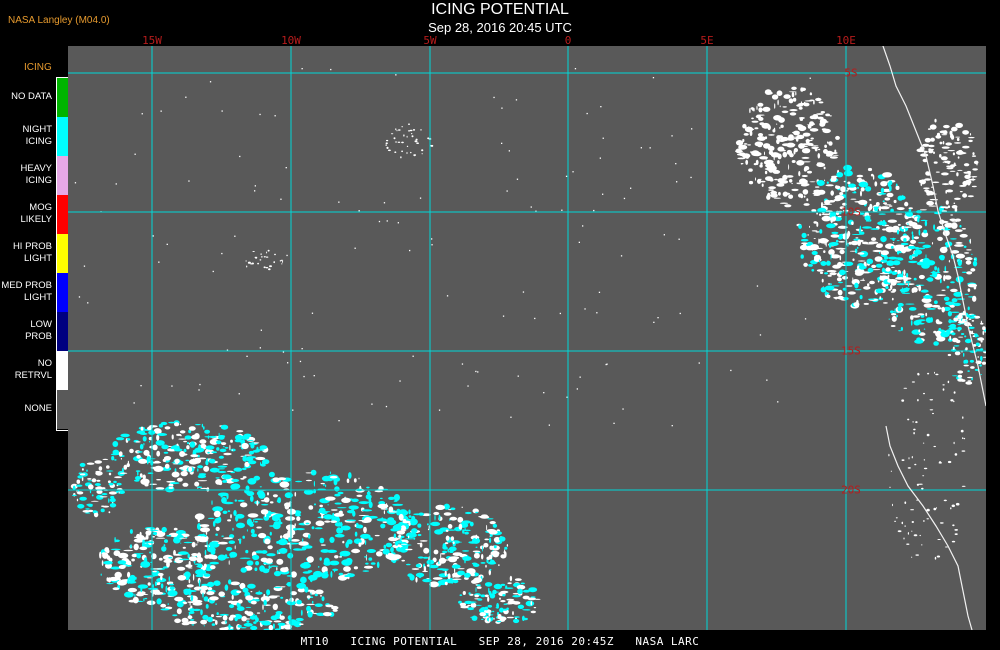  What do you see at coordinates (707, 40) in the screenshot?
I see `longitude-label: 5E` at bounding box center [707, 40].